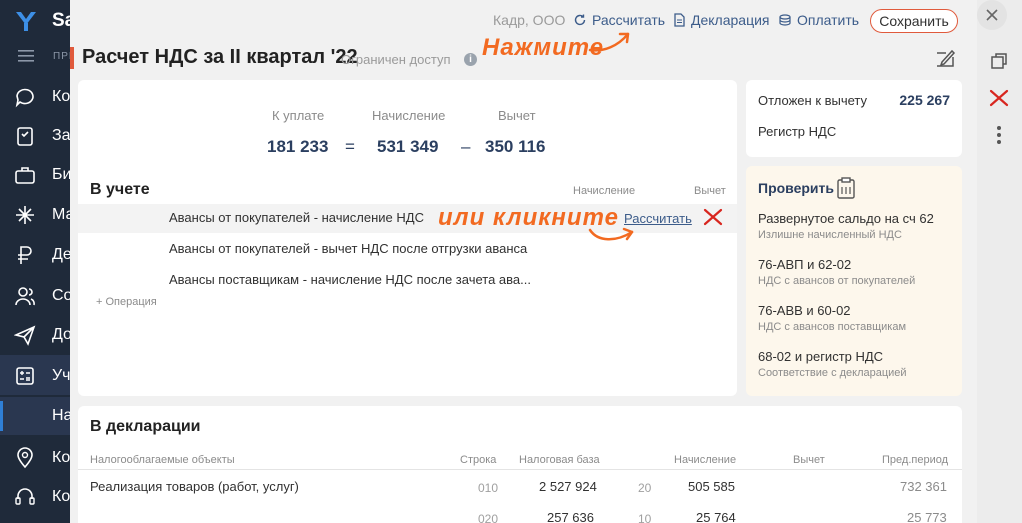  Describe the element at coordinates (999, 61) in the screenshot. I see `copy-icon` at that location.